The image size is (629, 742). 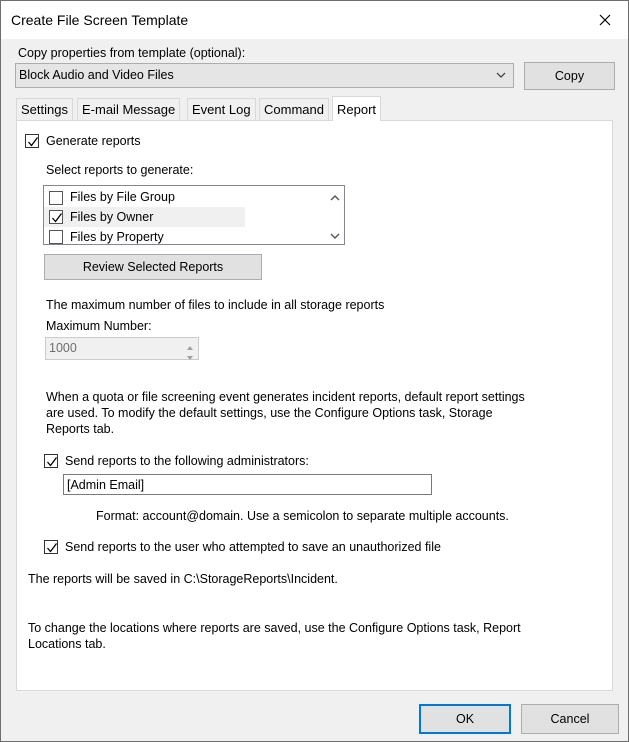 What do you see at coordinates (56, 198) in the screenshot?
I see `list-item-checkbox-files-by-file-group` at bounding box center [56, 198].